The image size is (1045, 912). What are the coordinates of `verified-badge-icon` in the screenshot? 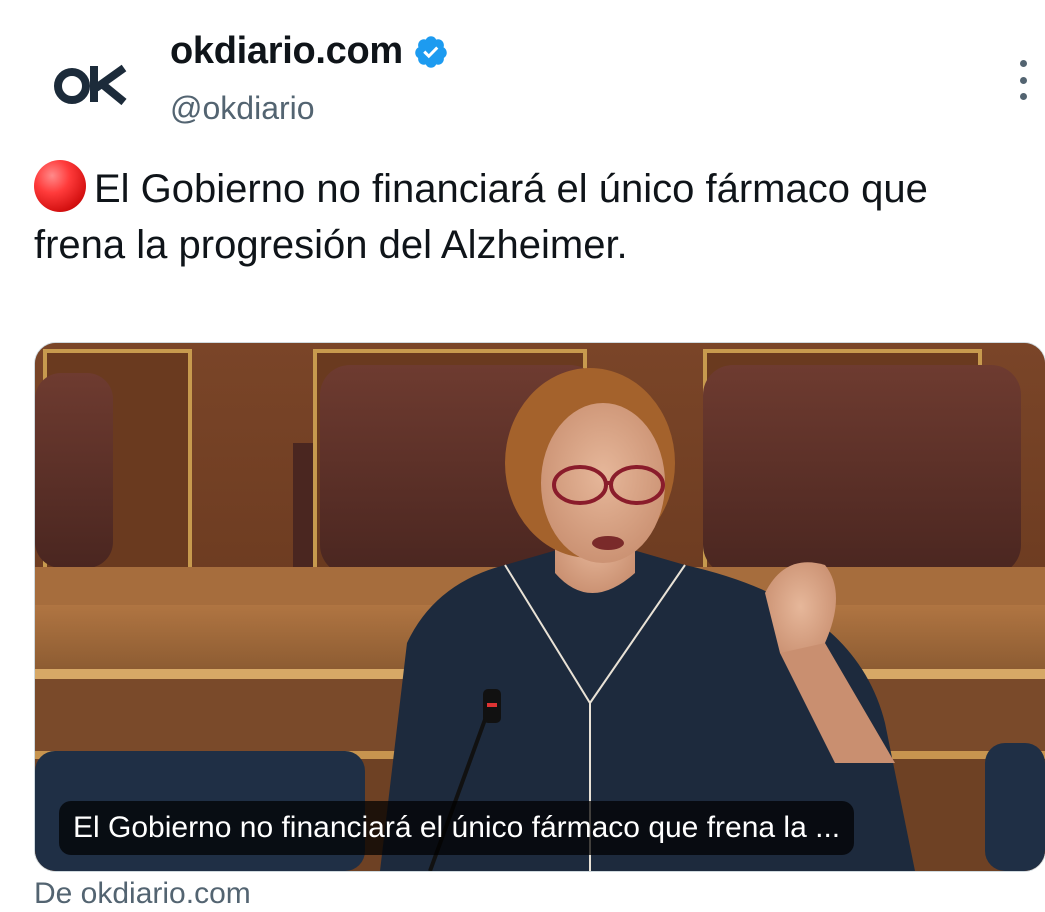 It's located at (431, 52).